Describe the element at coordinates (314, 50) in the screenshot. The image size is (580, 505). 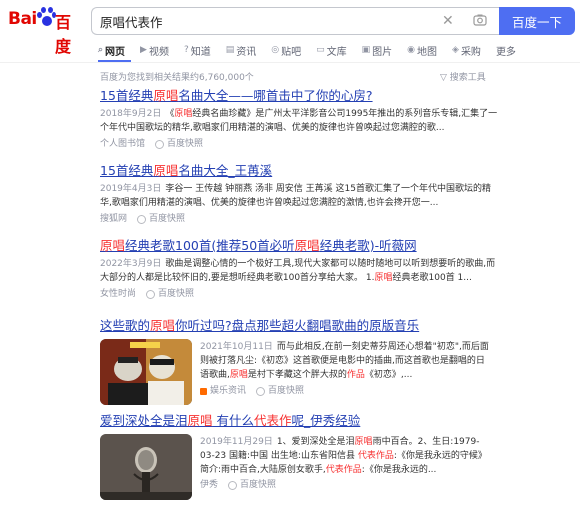
I see `search-tabs: ⌕ 网页 ▶ 视频 ? 知道 ▤ 资讯 ◎ 贴吧 ▭ 文库 ▣ 图片 ◉ 地图 ◈ 采购 更多` at that location.